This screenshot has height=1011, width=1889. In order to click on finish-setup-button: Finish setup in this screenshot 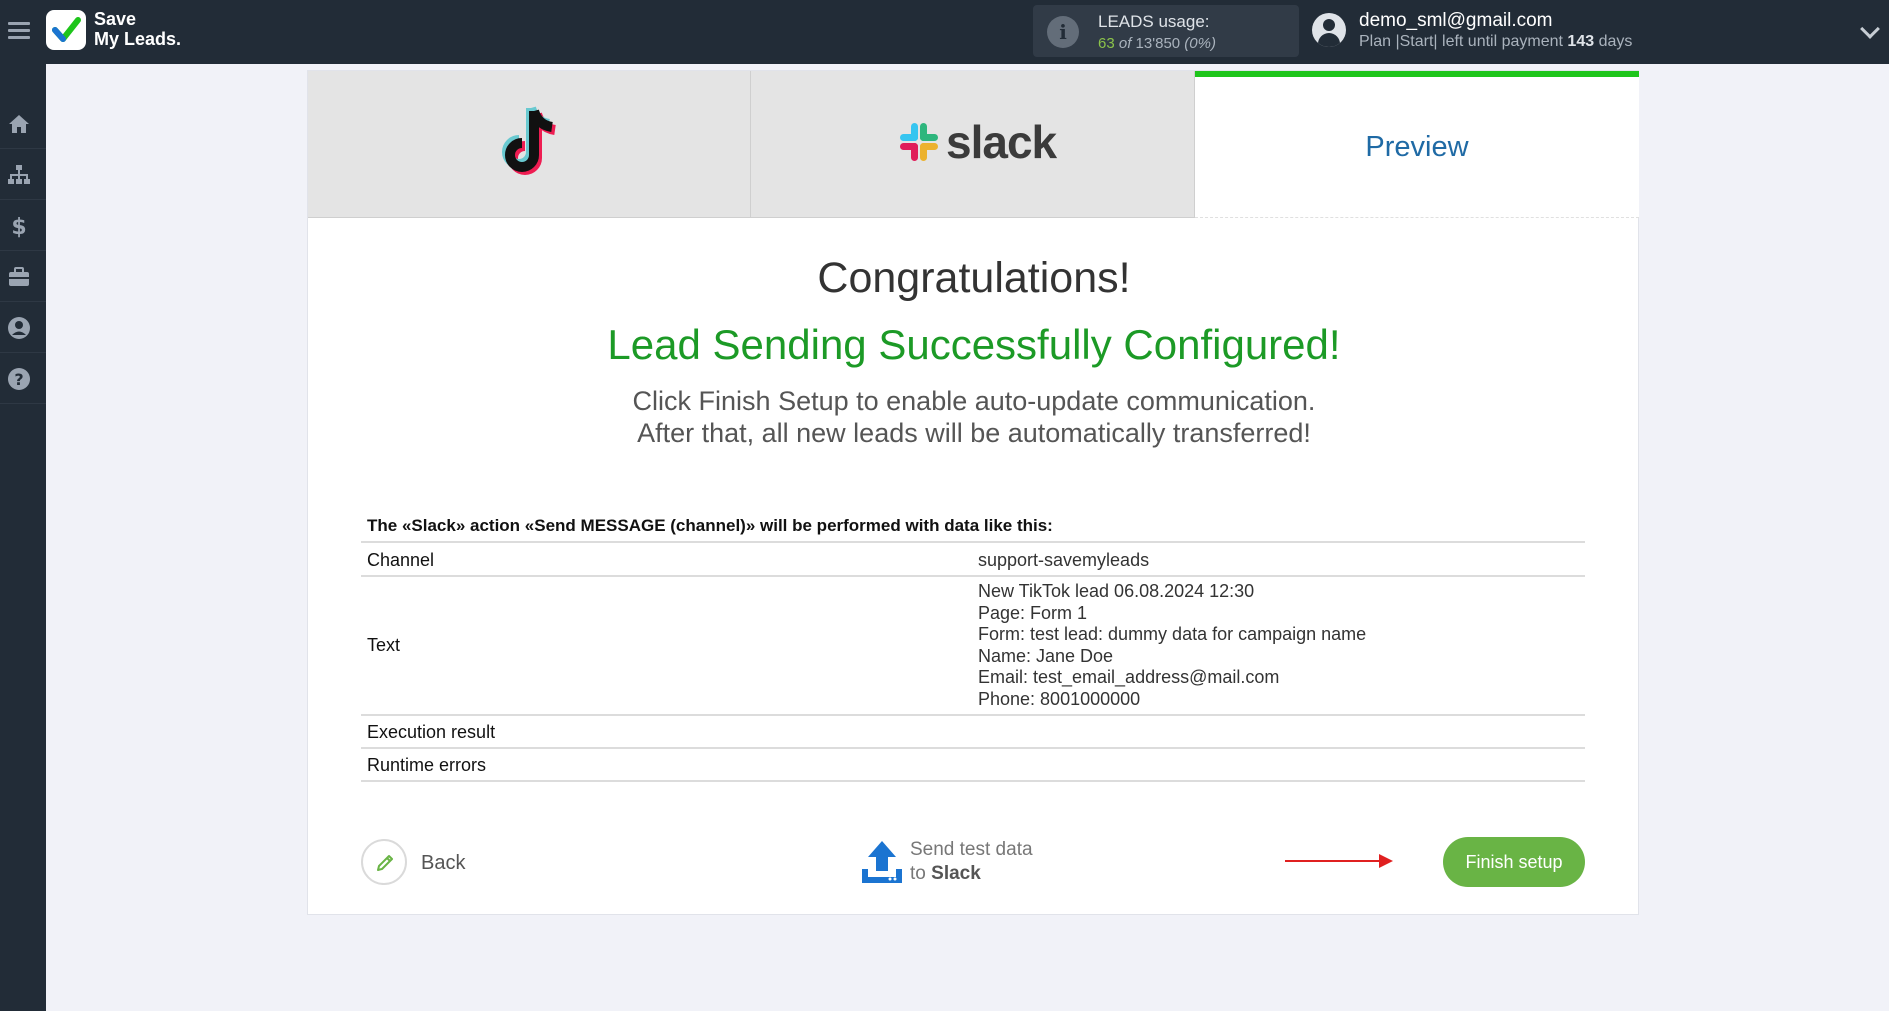, I will do `click(1514, 862)`.